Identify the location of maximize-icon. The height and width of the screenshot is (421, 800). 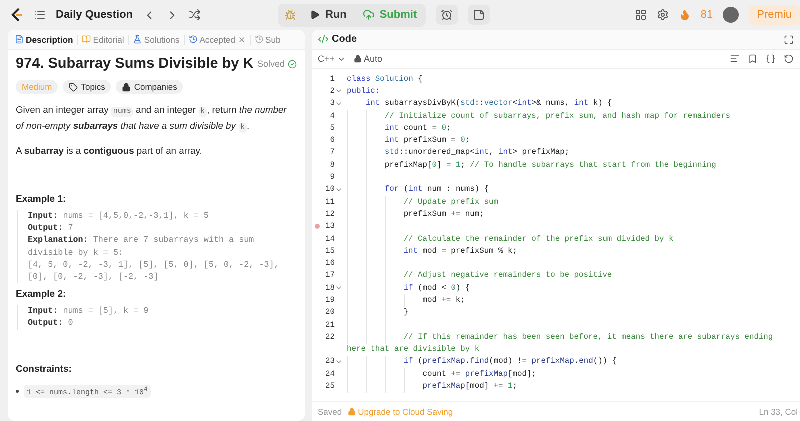
(789, 39).